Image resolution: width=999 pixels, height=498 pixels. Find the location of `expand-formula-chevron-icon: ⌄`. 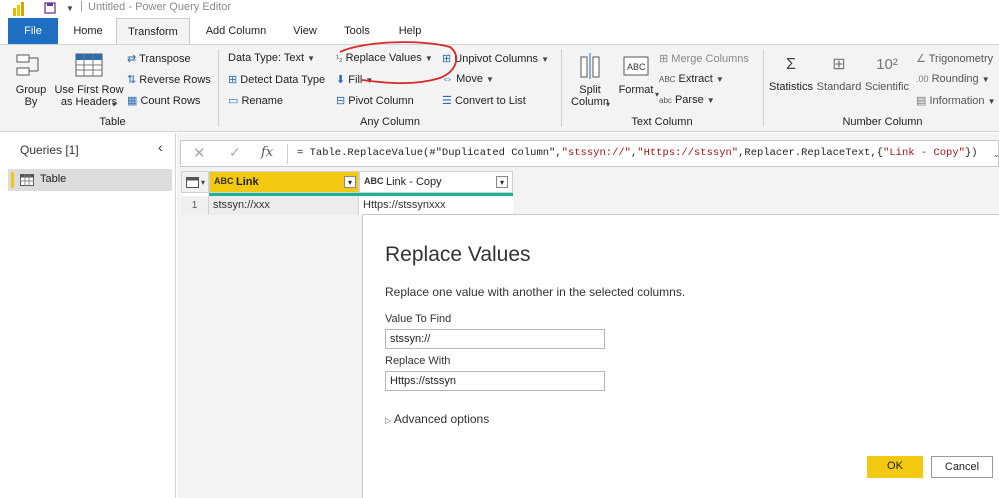

expand-formula-chevron-icon: ⌄ is located at coordinates (996, 154).